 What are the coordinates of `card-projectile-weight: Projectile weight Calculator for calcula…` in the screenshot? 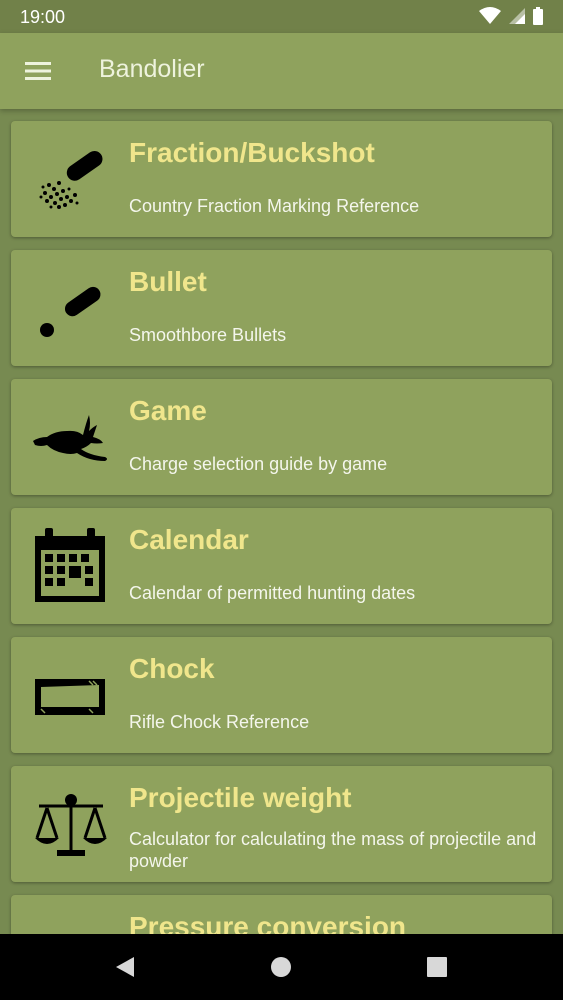 It's located at (281, 824).